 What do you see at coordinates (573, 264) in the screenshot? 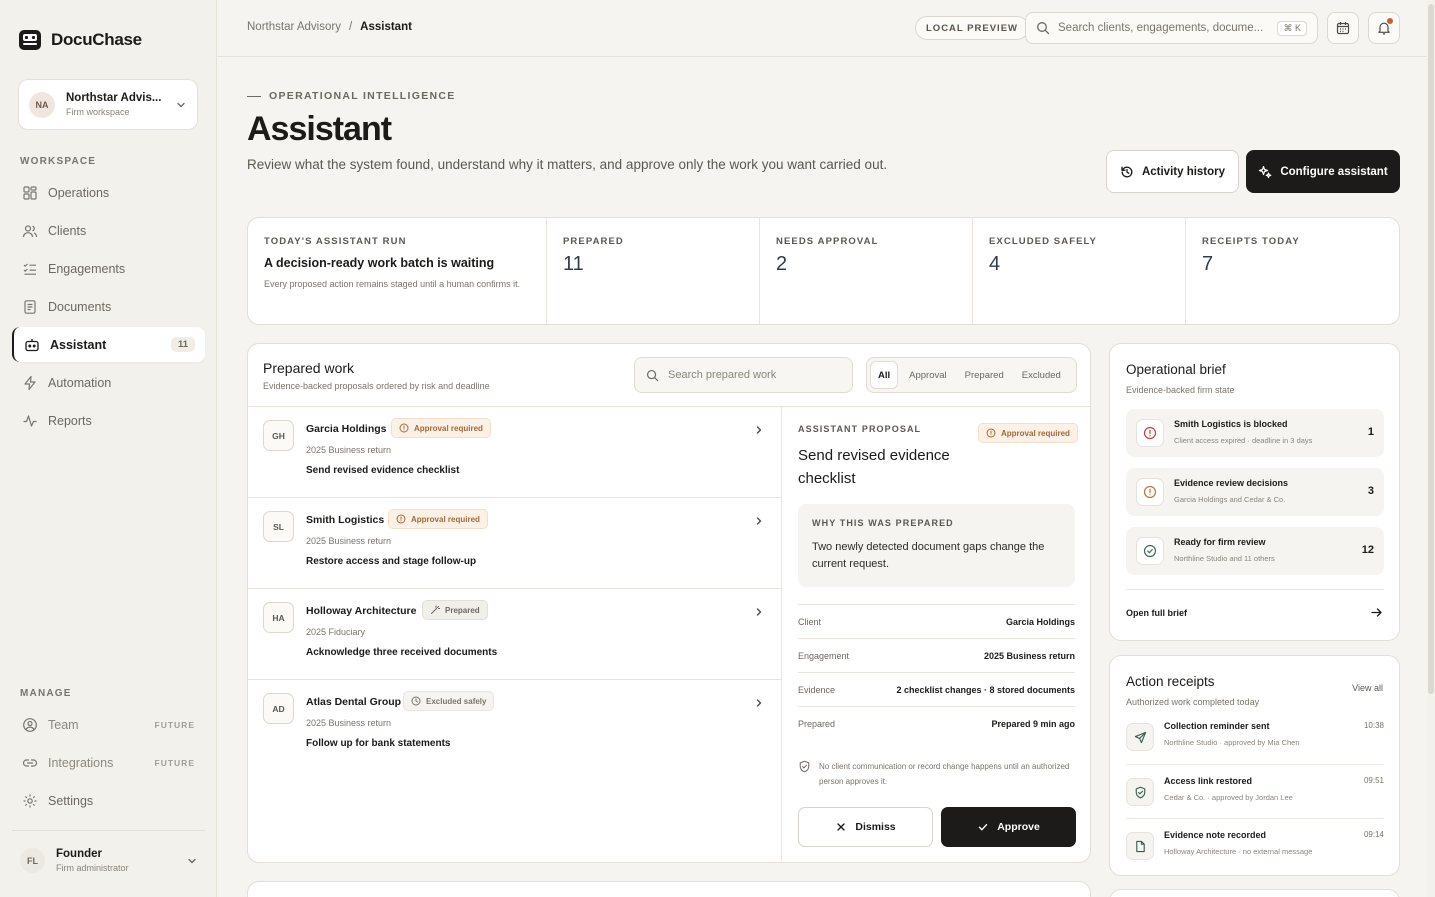
I see `stat-value: 11` at bounding box center [573, 264].